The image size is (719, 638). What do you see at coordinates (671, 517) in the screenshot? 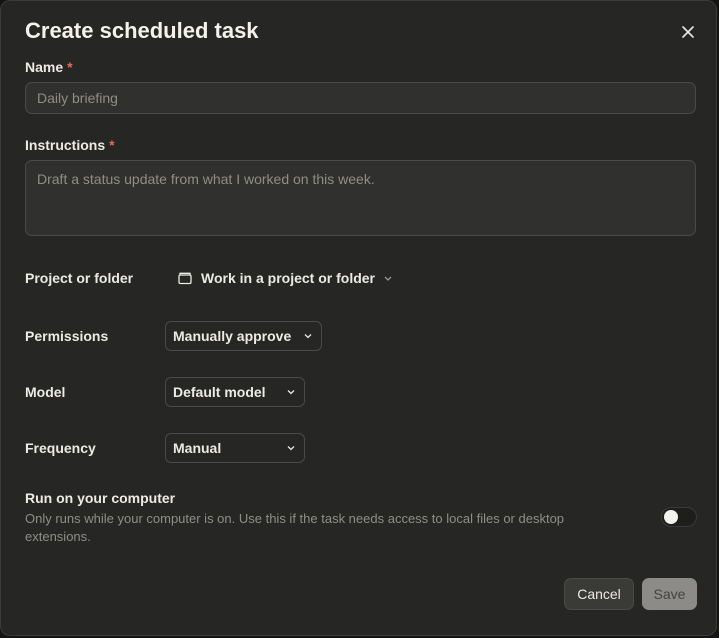
I see `toggle-knob` at bounding box center [671, 517].